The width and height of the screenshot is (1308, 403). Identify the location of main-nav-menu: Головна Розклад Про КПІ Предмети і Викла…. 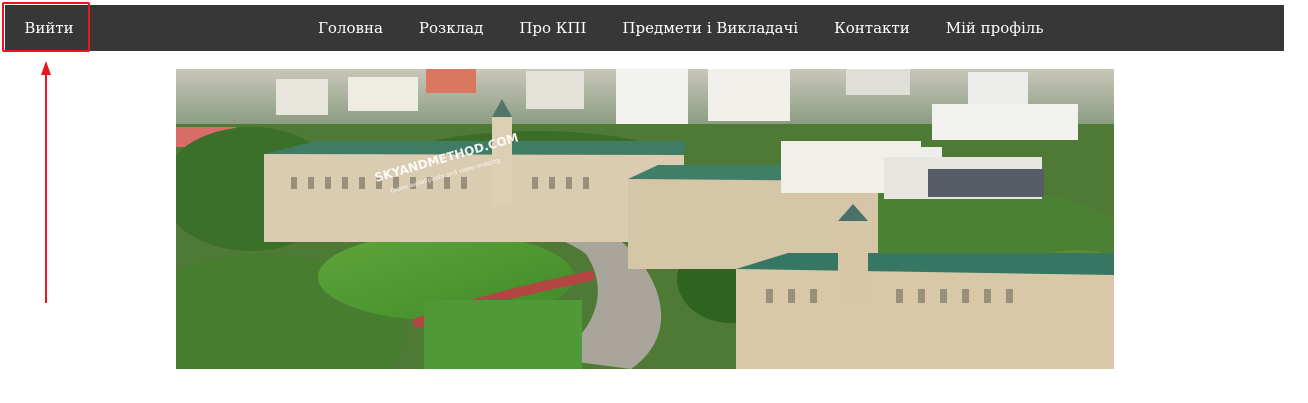
(681, 28).